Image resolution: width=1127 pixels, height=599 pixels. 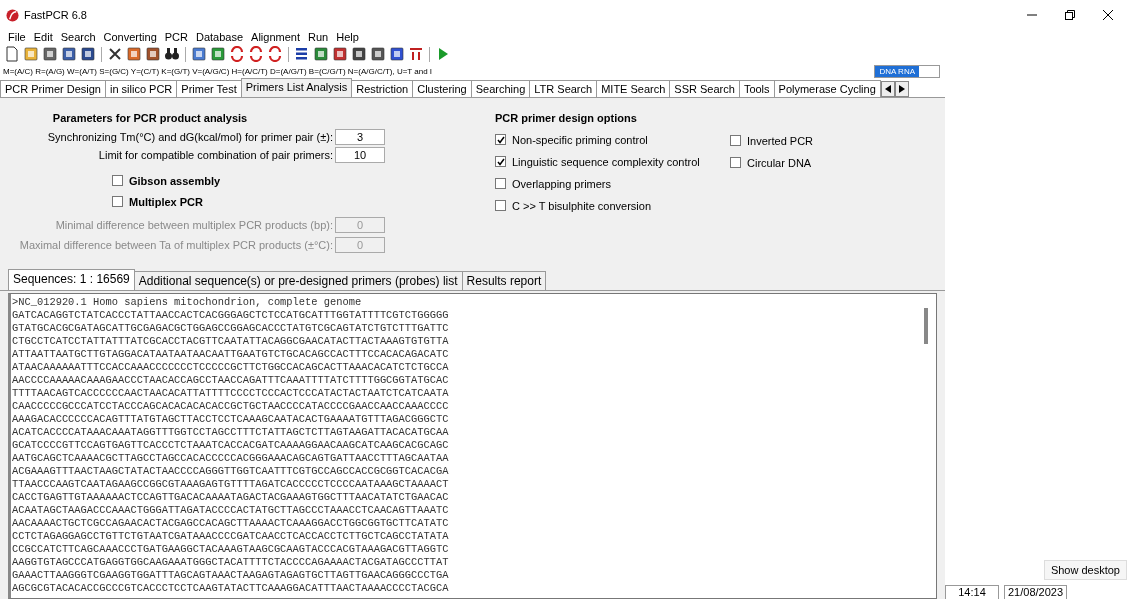 What do you see at coordinates (190, 137) in the screenshot?
I see `field-label: Synchronizing Tm(°C) and dG(kcal/mol) for primer pair (±):` at bounding box center [190, 137].